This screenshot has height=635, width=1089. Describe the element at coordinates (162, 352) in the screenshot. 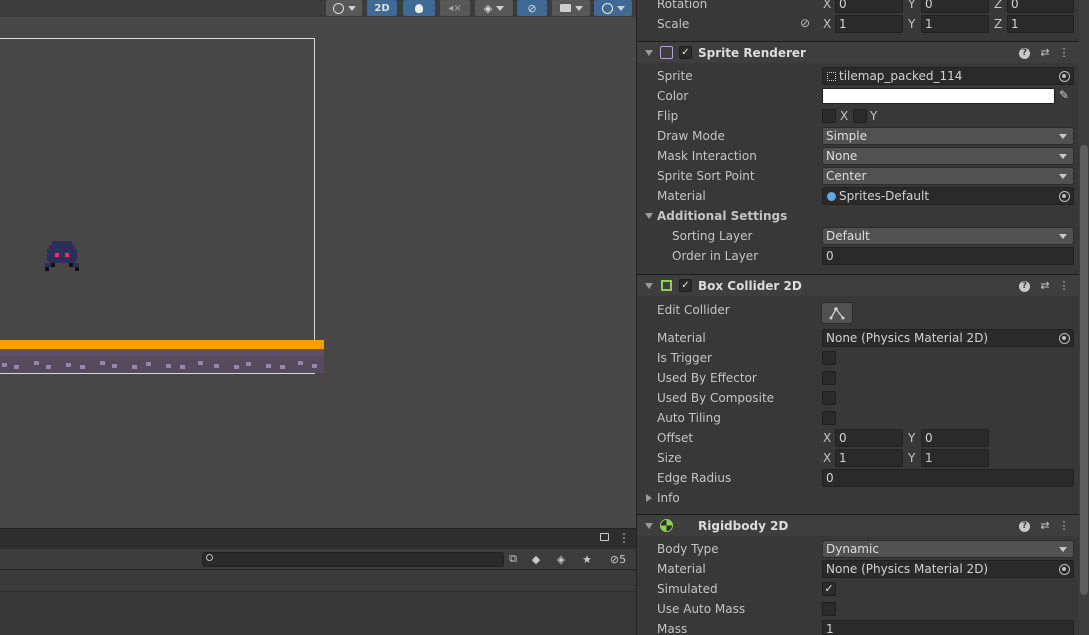

I see `ground-tile-middle` at that location.